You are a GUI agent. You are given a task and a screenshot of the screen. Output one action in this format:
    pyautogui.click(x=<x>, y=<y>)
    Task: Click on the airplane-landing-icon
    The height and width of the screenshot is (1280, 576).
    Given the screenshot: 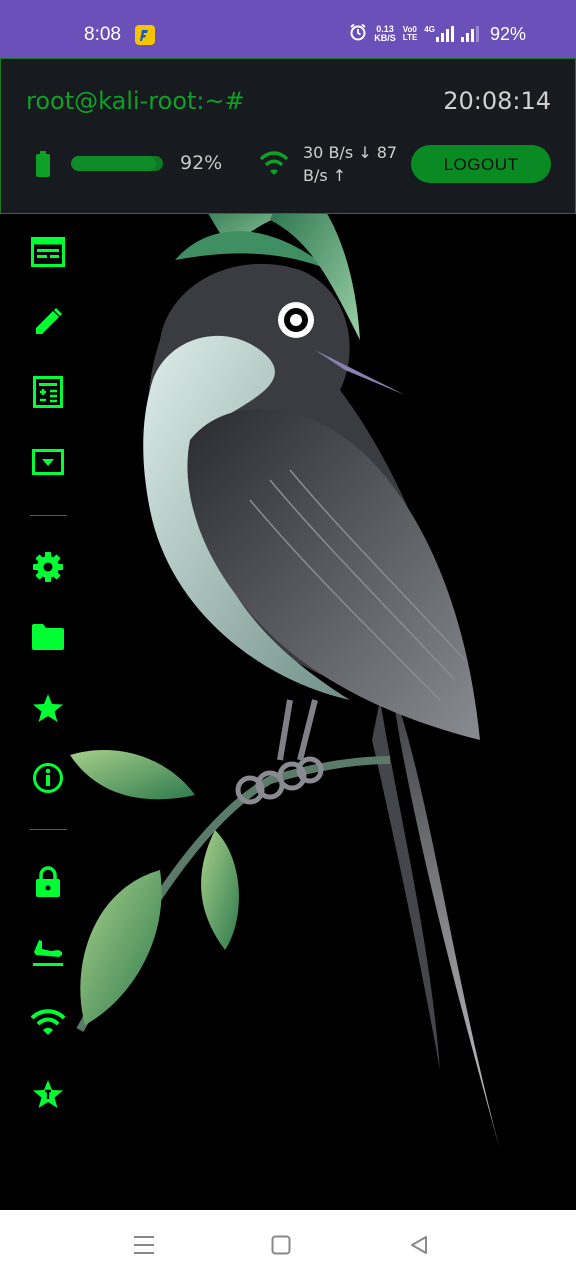 What is the action you would take?
    pyautogui.click(x=48, y=953)
    